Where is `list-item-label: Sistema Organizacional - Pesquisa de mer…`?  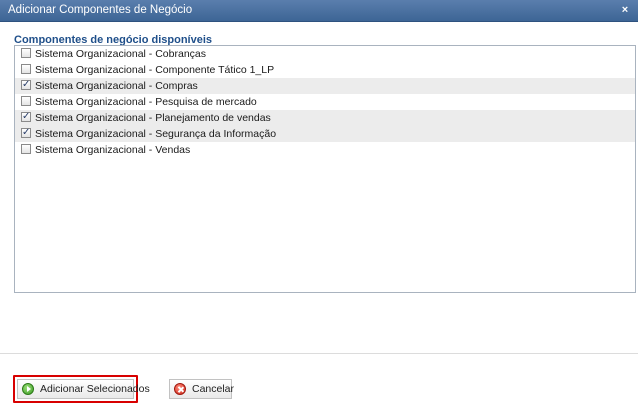
list-item-label: Sistema Organizacional - Pesquisa de mer… is located at coordinates (146, 102).